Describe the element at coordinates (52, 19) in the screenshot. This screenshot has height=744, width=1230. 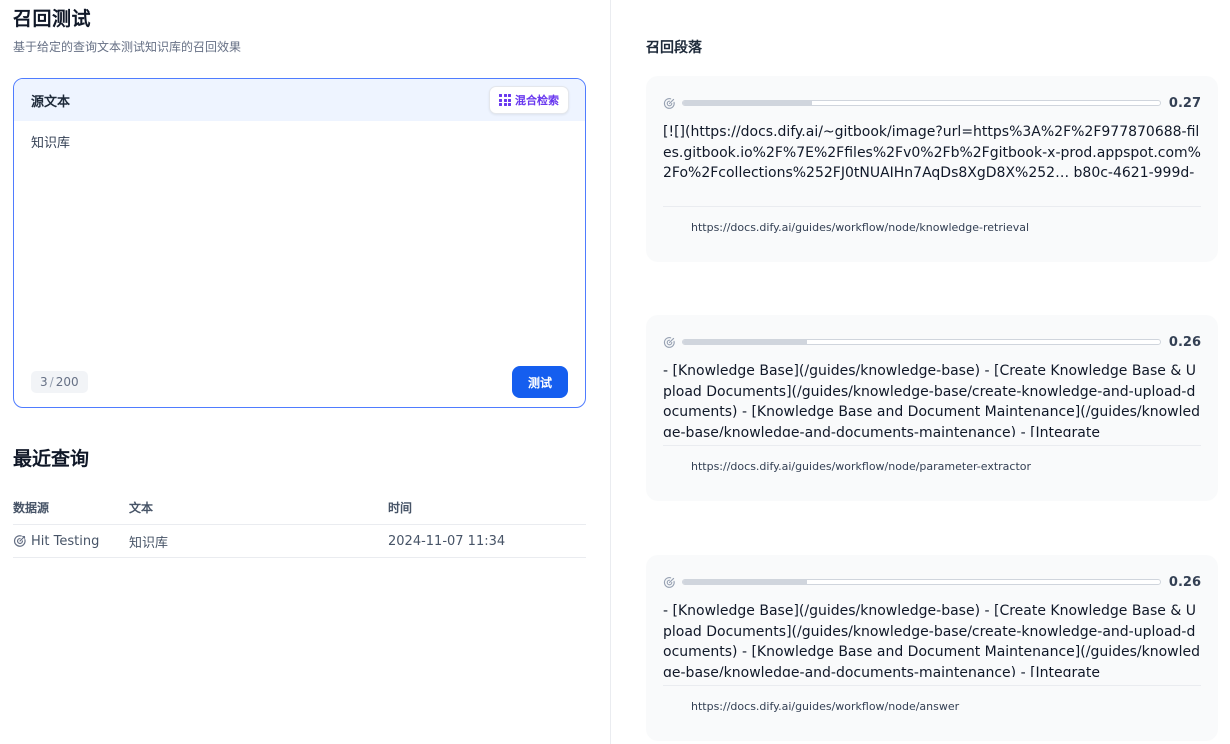
I see `page-title: 召回测试` at that location.